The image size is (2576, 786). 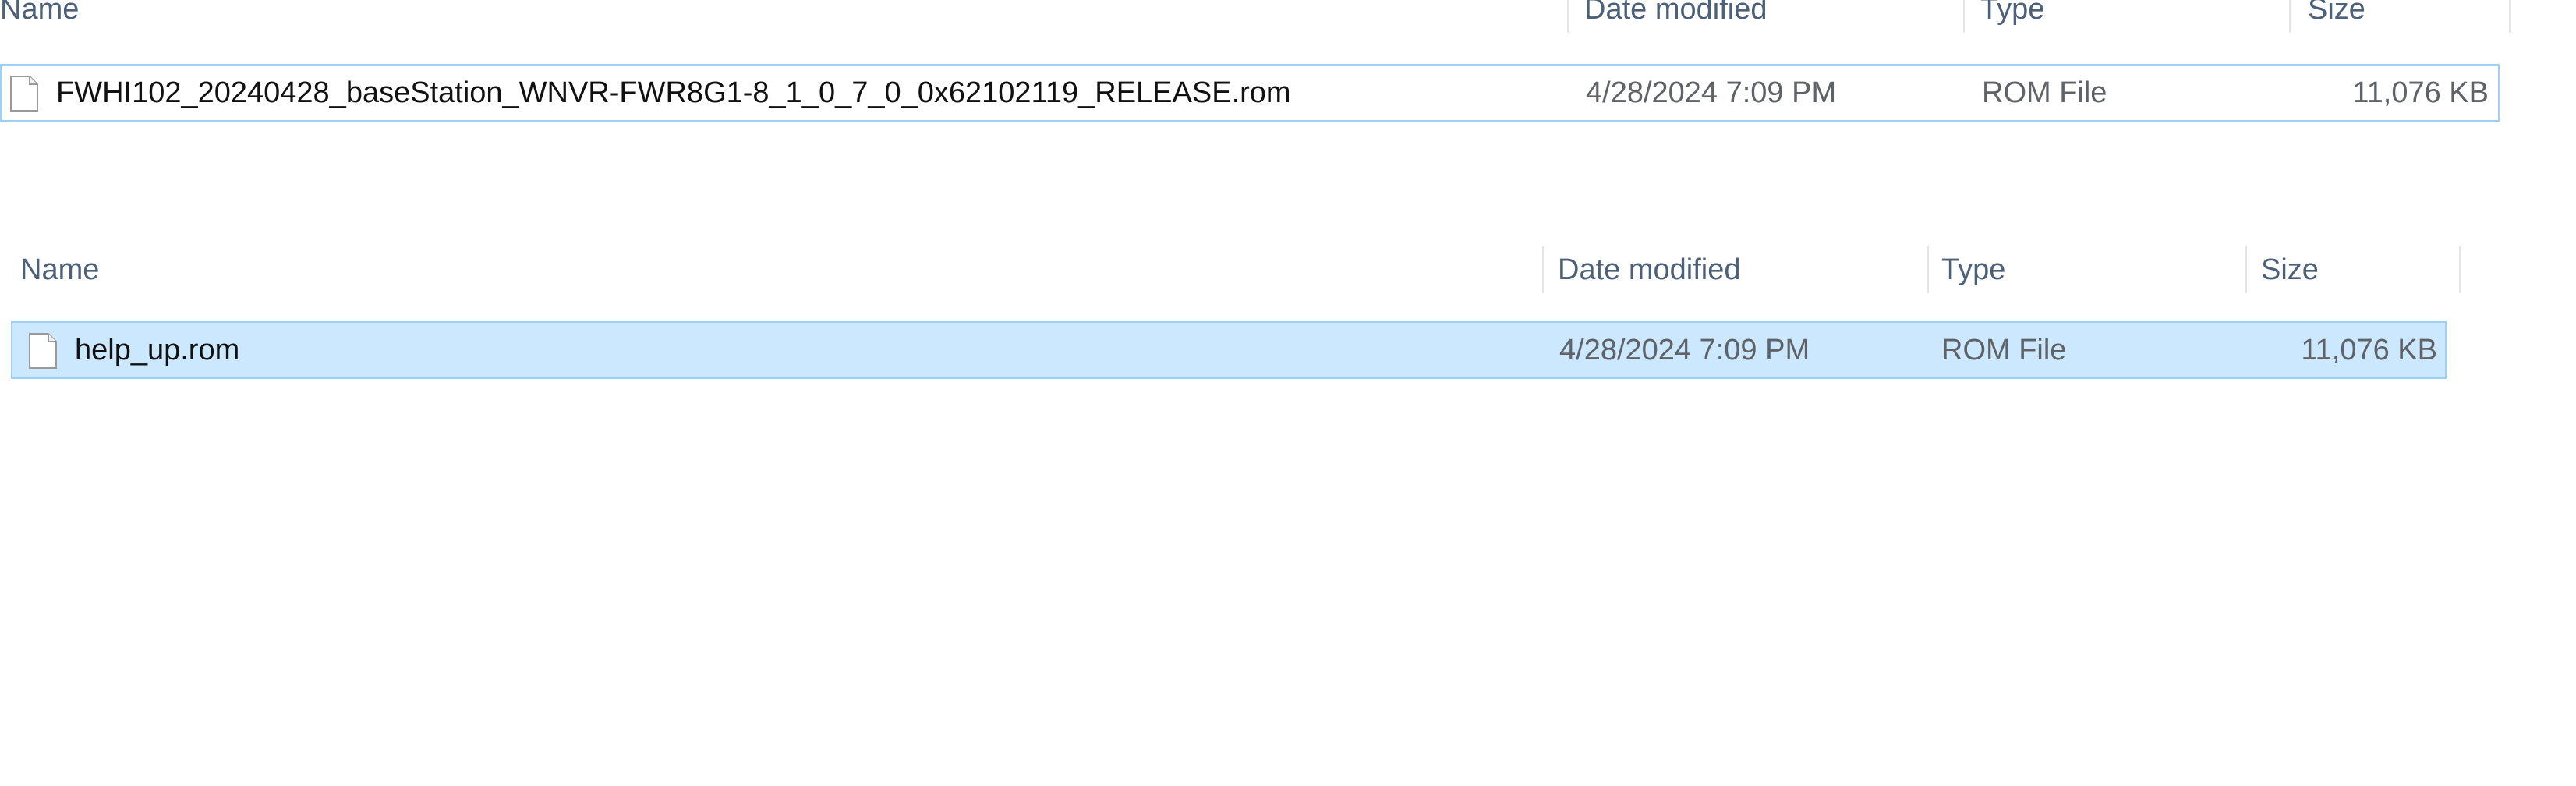 What do you see at coordinates (157, 350) in the screenshot?
I see `file-name: help_up.rom` at bounding box center [157, 350].